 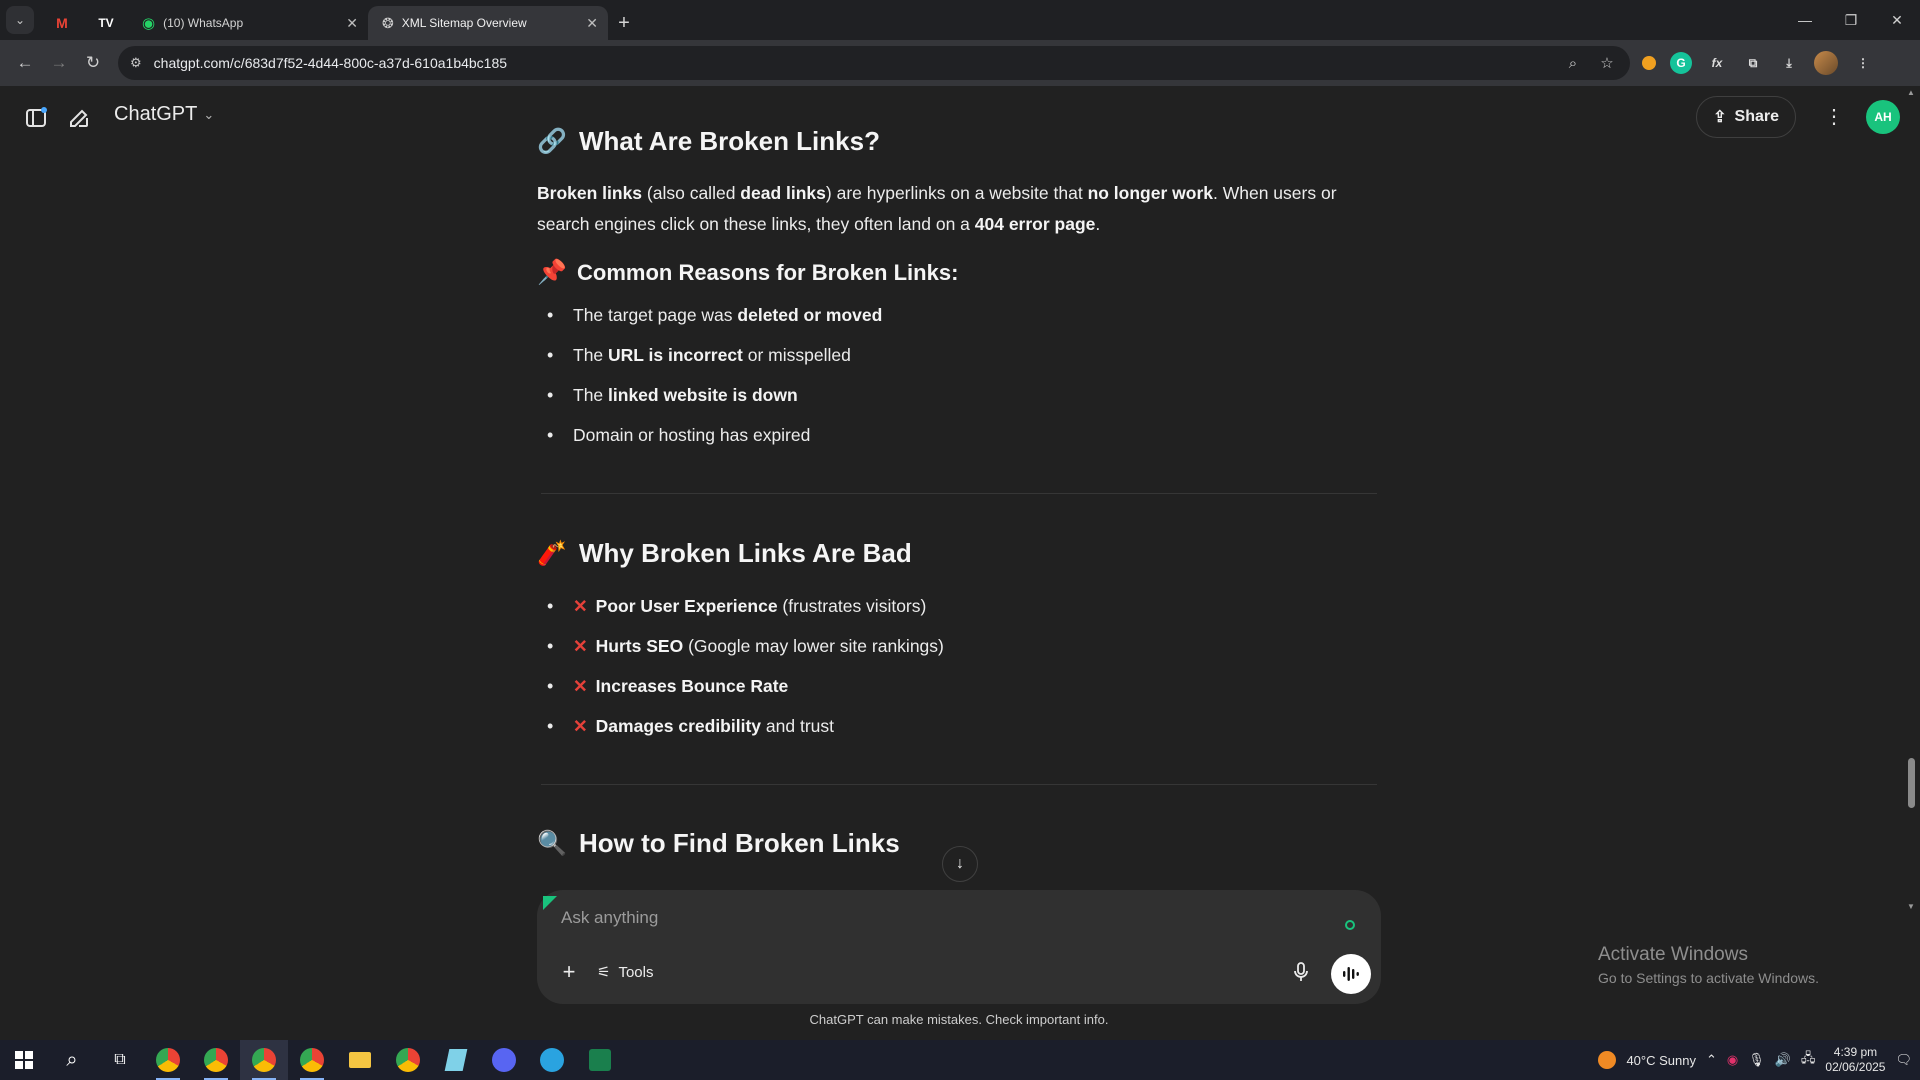 What do you see at coordinates (360, 1060) in the screenshot?
I see `file-explorer-icon` at bounding box center [360, 1060].